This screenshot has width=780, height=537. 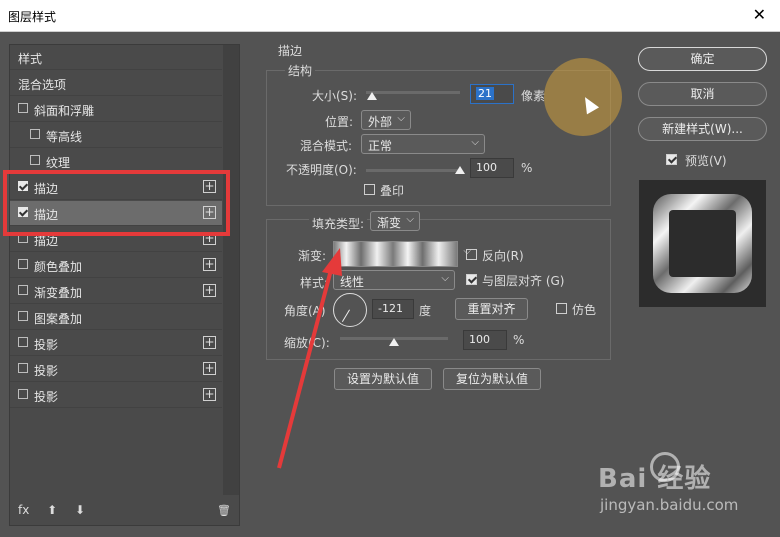 What do you see at coordinates (52, 510) in the screenshot?
I see `move-up-icon: ⬆` at bounding box center [52, 510].